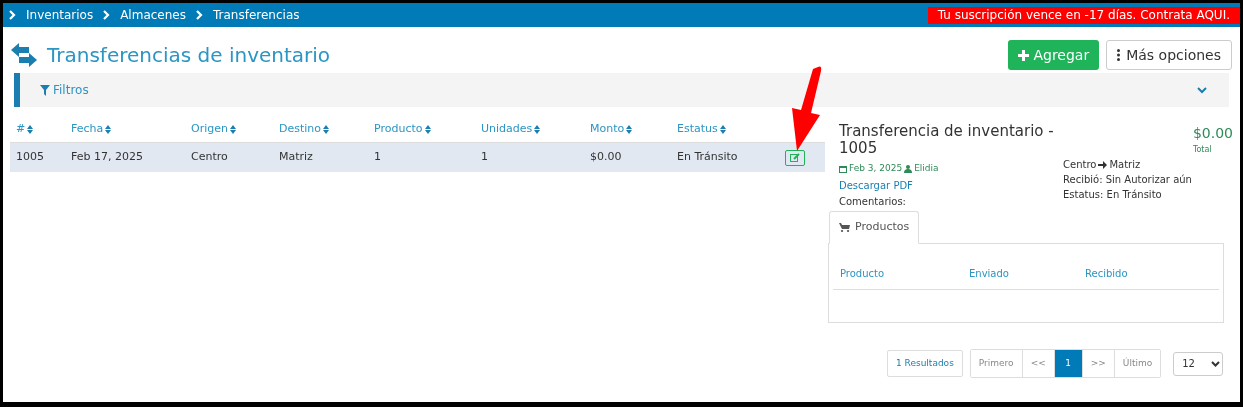 This screenshot has width=1243, height=407. I want to click on column-header: Destino, so click(326, 129).